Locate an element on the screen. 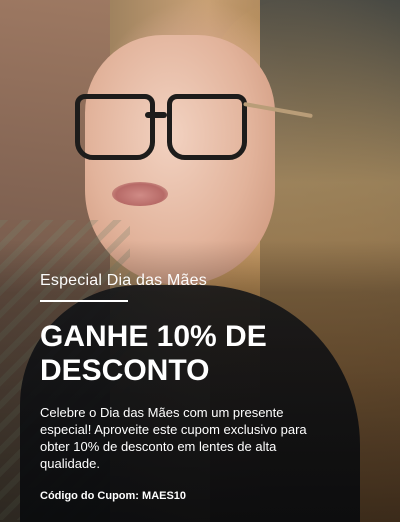  headline-line-1: GANHE 10% DE is located at coordinates (153, 336).